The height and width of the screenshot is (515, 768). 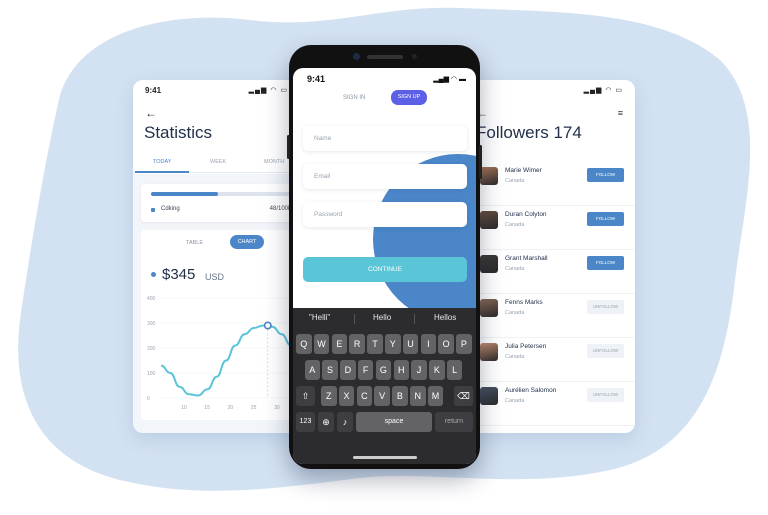 I want to click on y-tick-label: 400, so click(x=151, y=299).